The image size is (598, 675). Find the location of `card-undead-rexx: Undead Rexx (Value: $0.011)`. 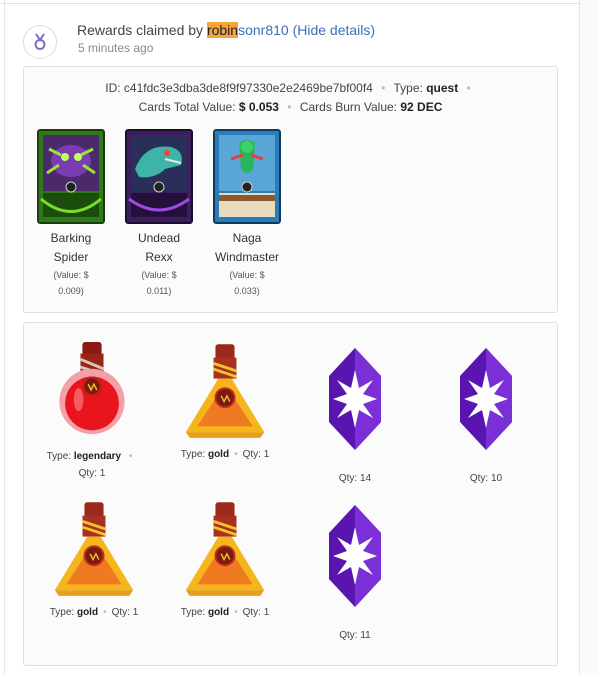

card-undead-rexx: Undead Rexx (Value: $0.011) is located at coordinates (159, 214).